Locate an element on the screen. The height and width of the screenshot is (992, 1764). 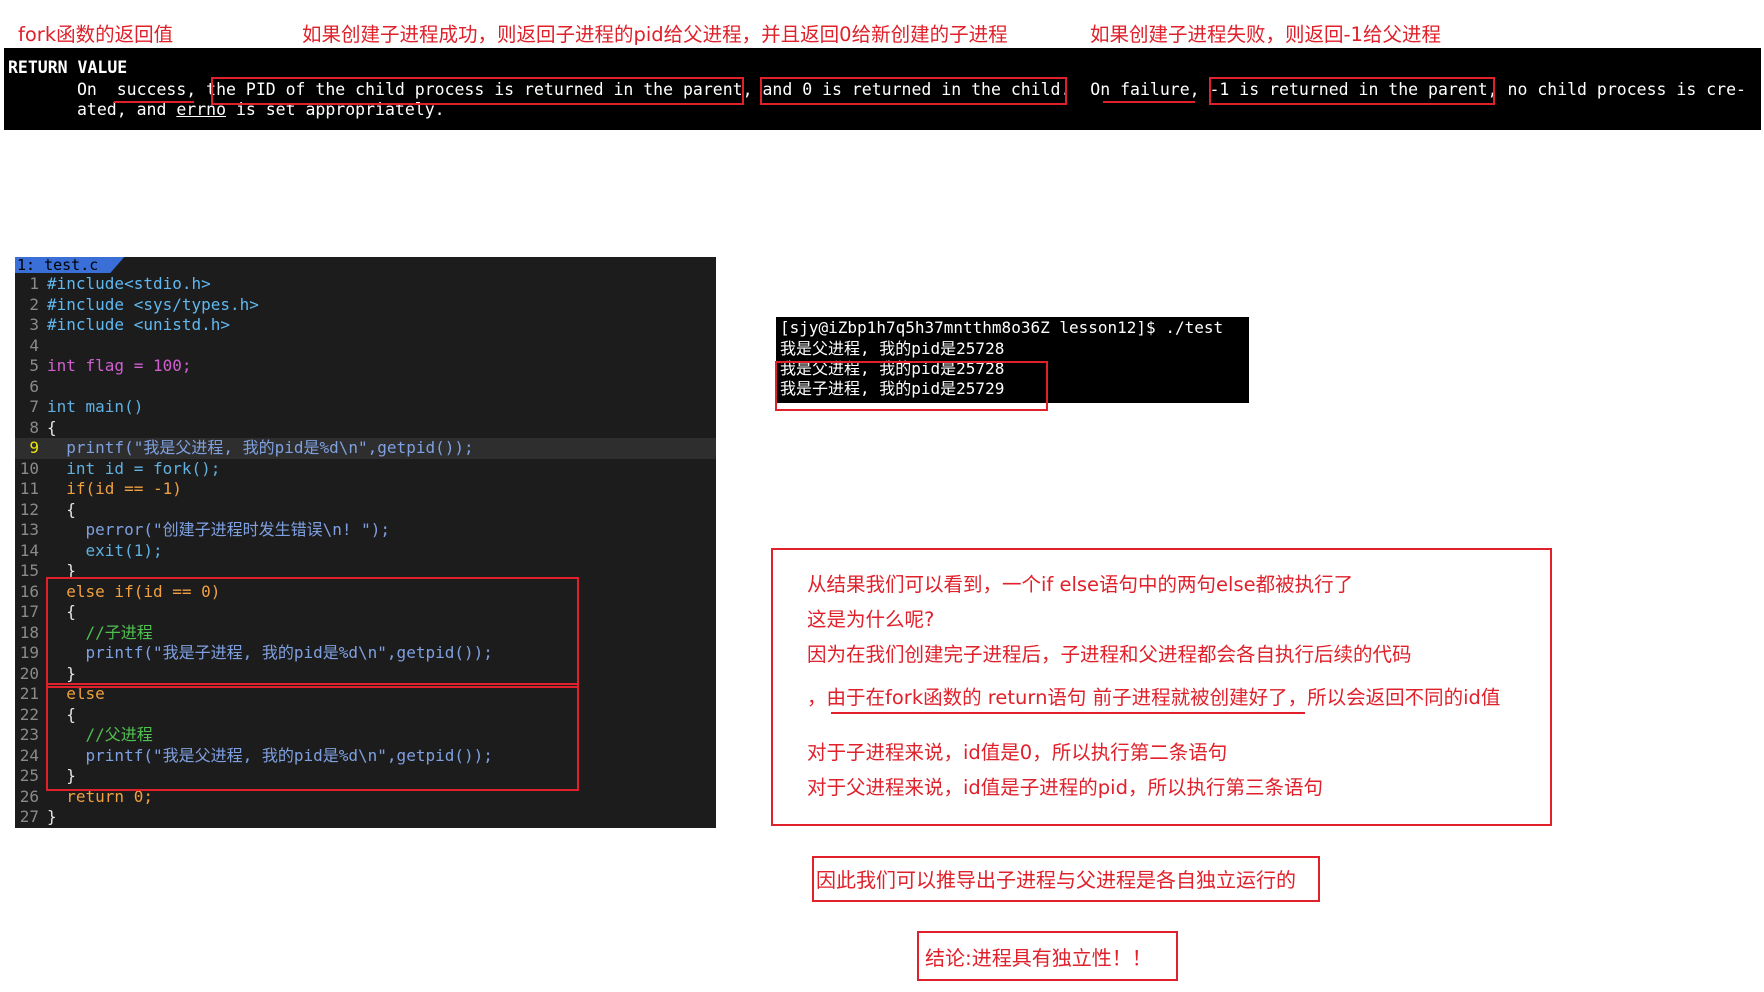
line-number: 10 is located at coordinates (29, 468).